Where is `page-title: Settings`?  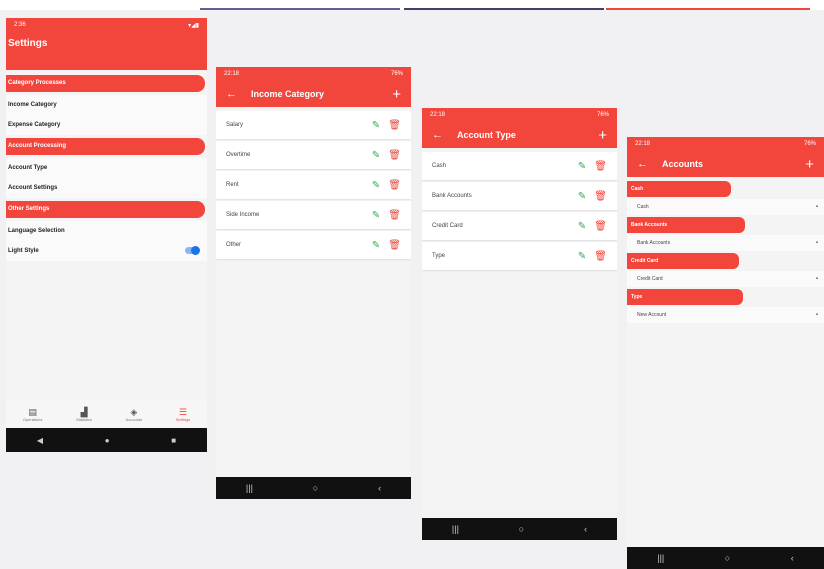 page-title: Settings is located at coordinates (28, 43).